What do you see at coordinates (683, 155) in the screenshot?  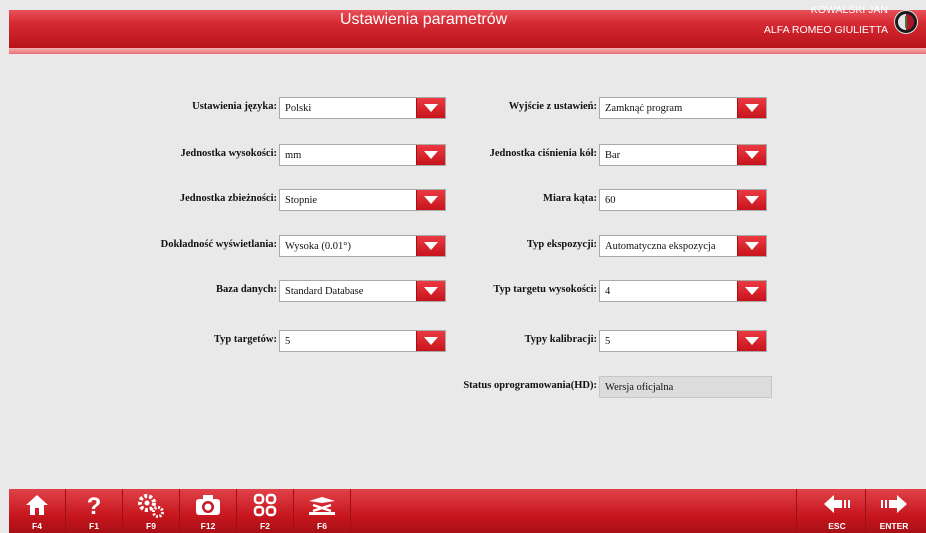 I see `pressure-unit-select: Bar` at bounding box center [683, 155].